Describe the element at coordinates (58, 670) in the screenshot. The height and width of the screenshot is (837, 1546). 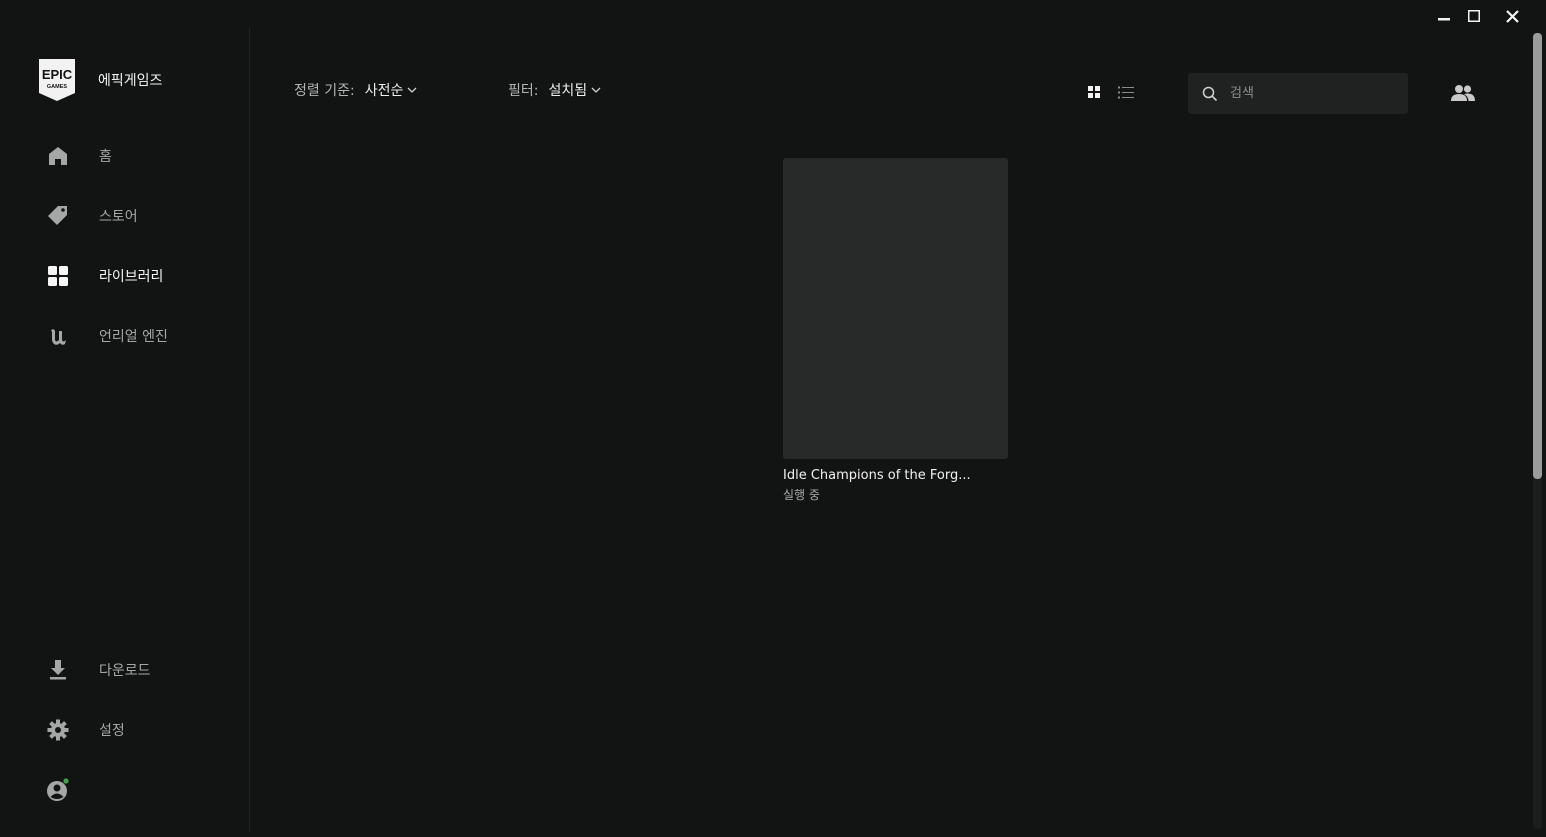
I see `download-icon` at that location.